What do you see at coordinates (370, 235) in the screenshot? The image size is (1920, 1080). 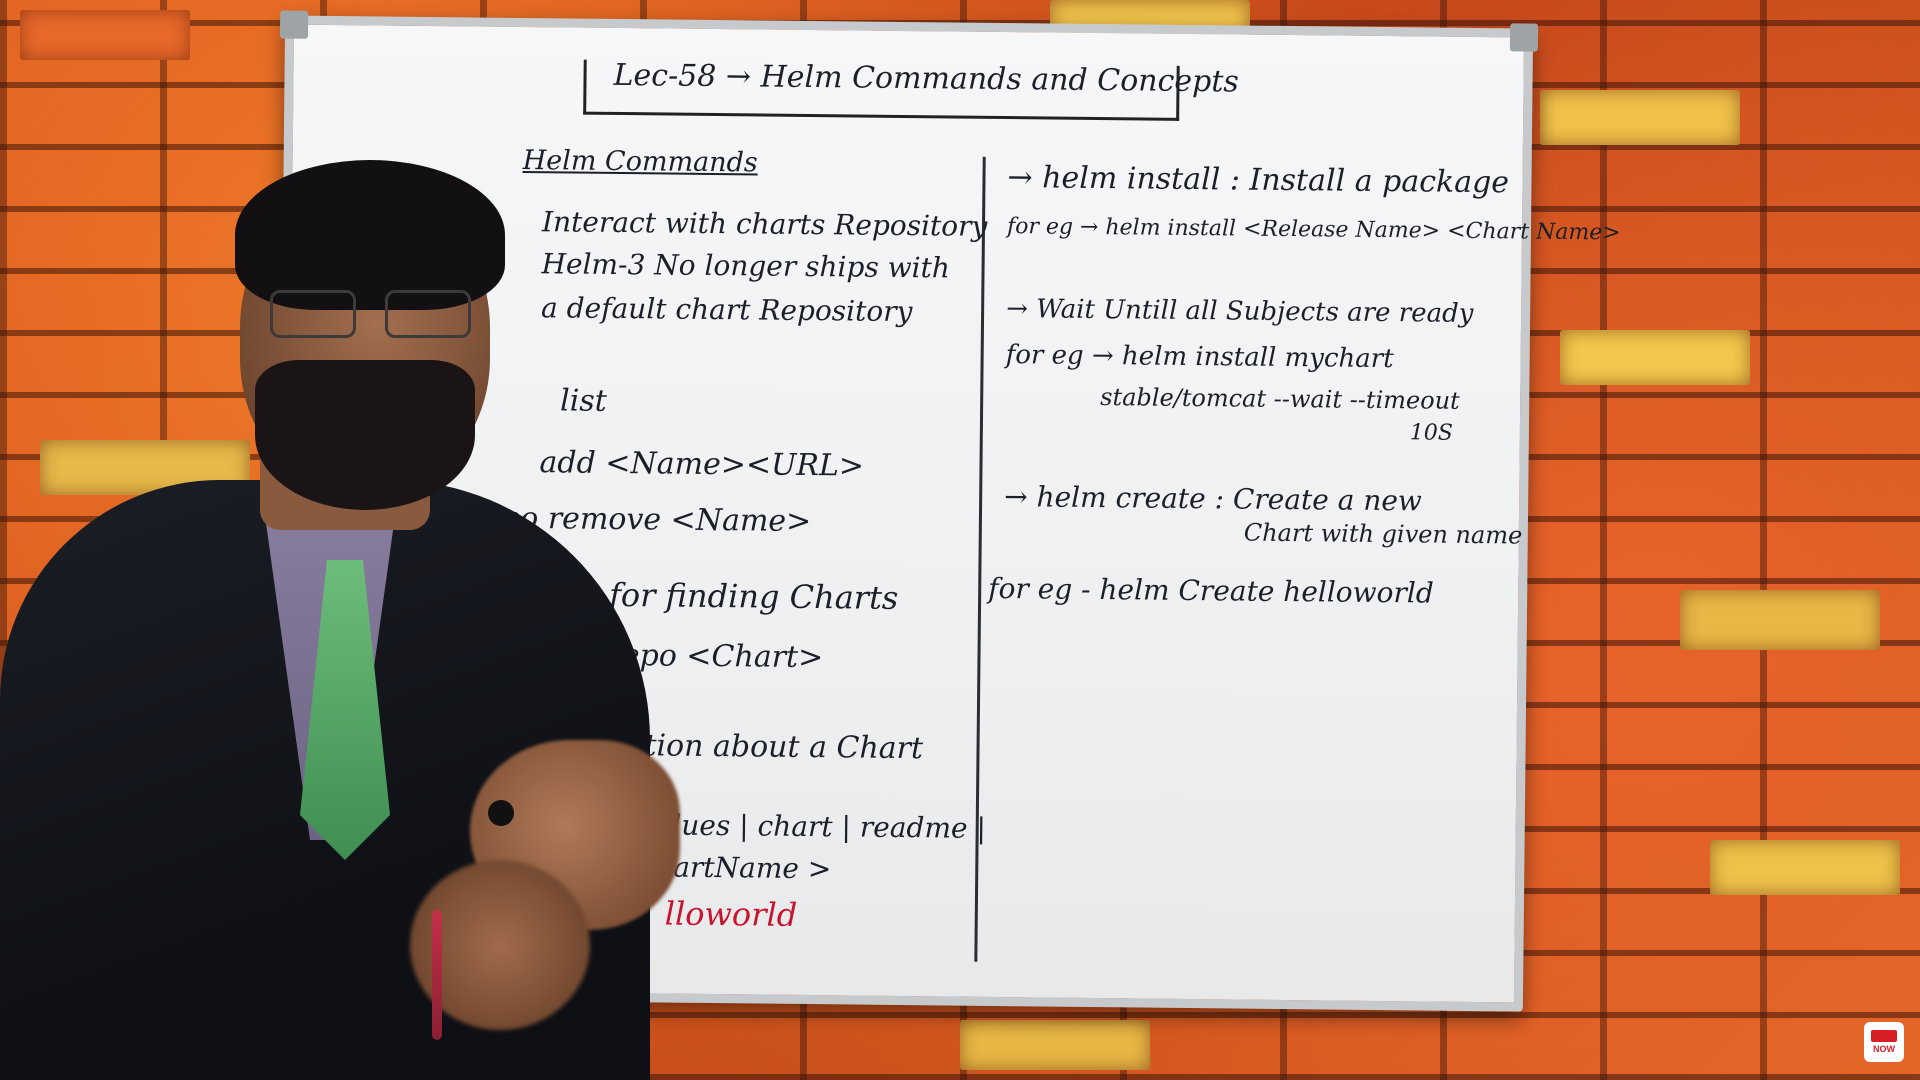 I see `presenter-hair` at bounding box center [370, 235].